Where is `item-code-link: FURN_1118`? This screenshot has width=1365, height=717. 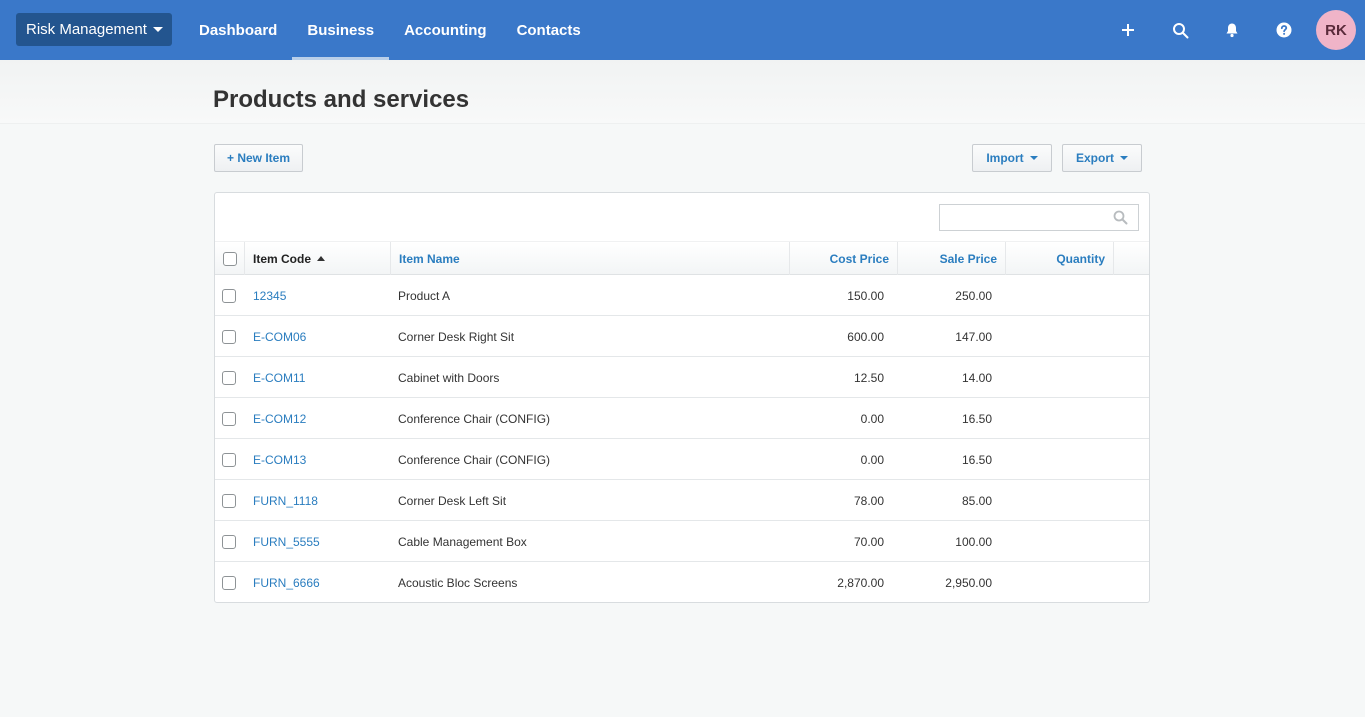
item-code-link: FURN_1118 is located at coordinates (323, 500).